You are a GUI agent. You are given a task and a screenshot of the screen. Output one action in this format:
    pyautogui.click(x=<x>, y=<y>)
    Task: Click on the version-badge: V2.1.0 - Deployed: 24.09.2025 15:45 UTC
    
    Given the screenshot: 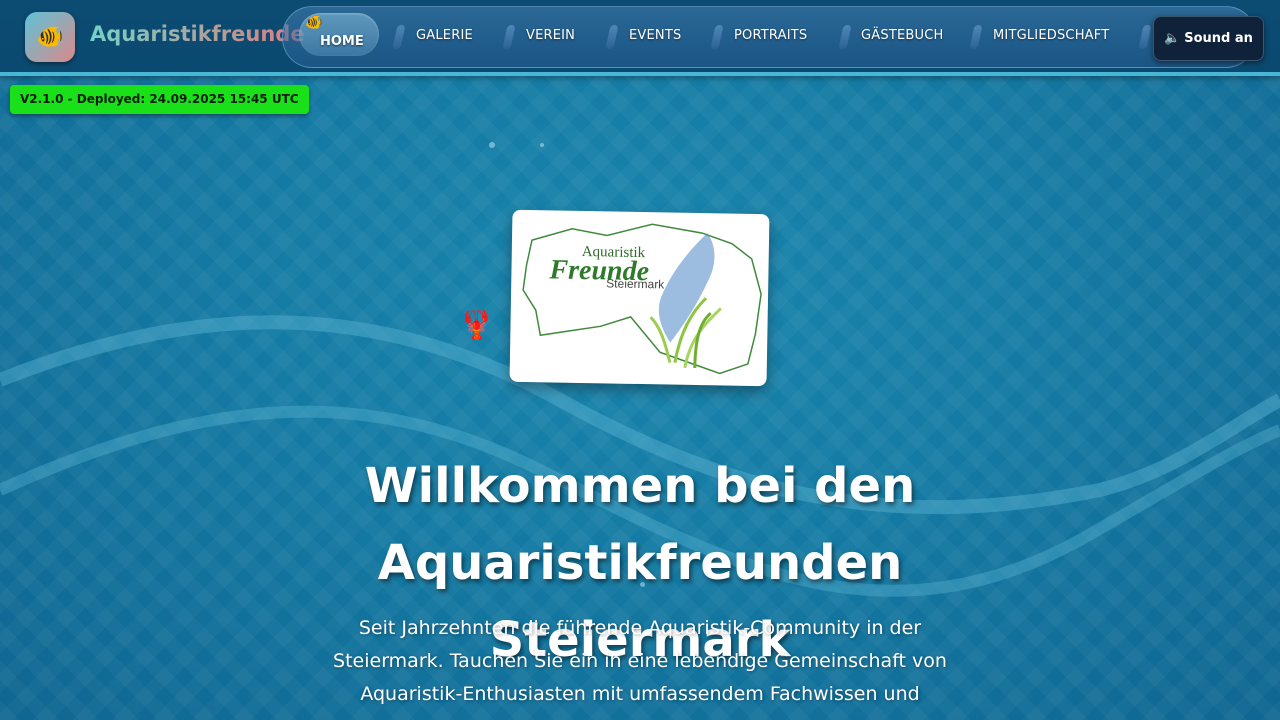 What is the action you would take?
    pyautogui.click(x=159, y=99)
    